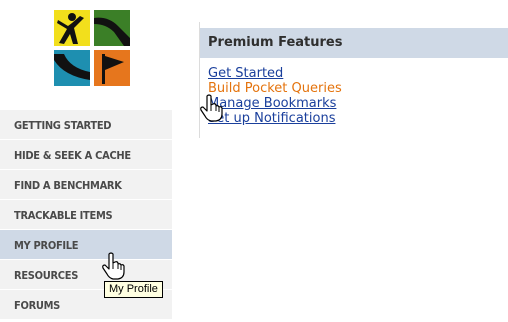  What do you see at coordinates (86, 125) in the screenshot?
I see `sidebar-item-getting-started: GETTING STARTED` at bounding box center [86, 125].